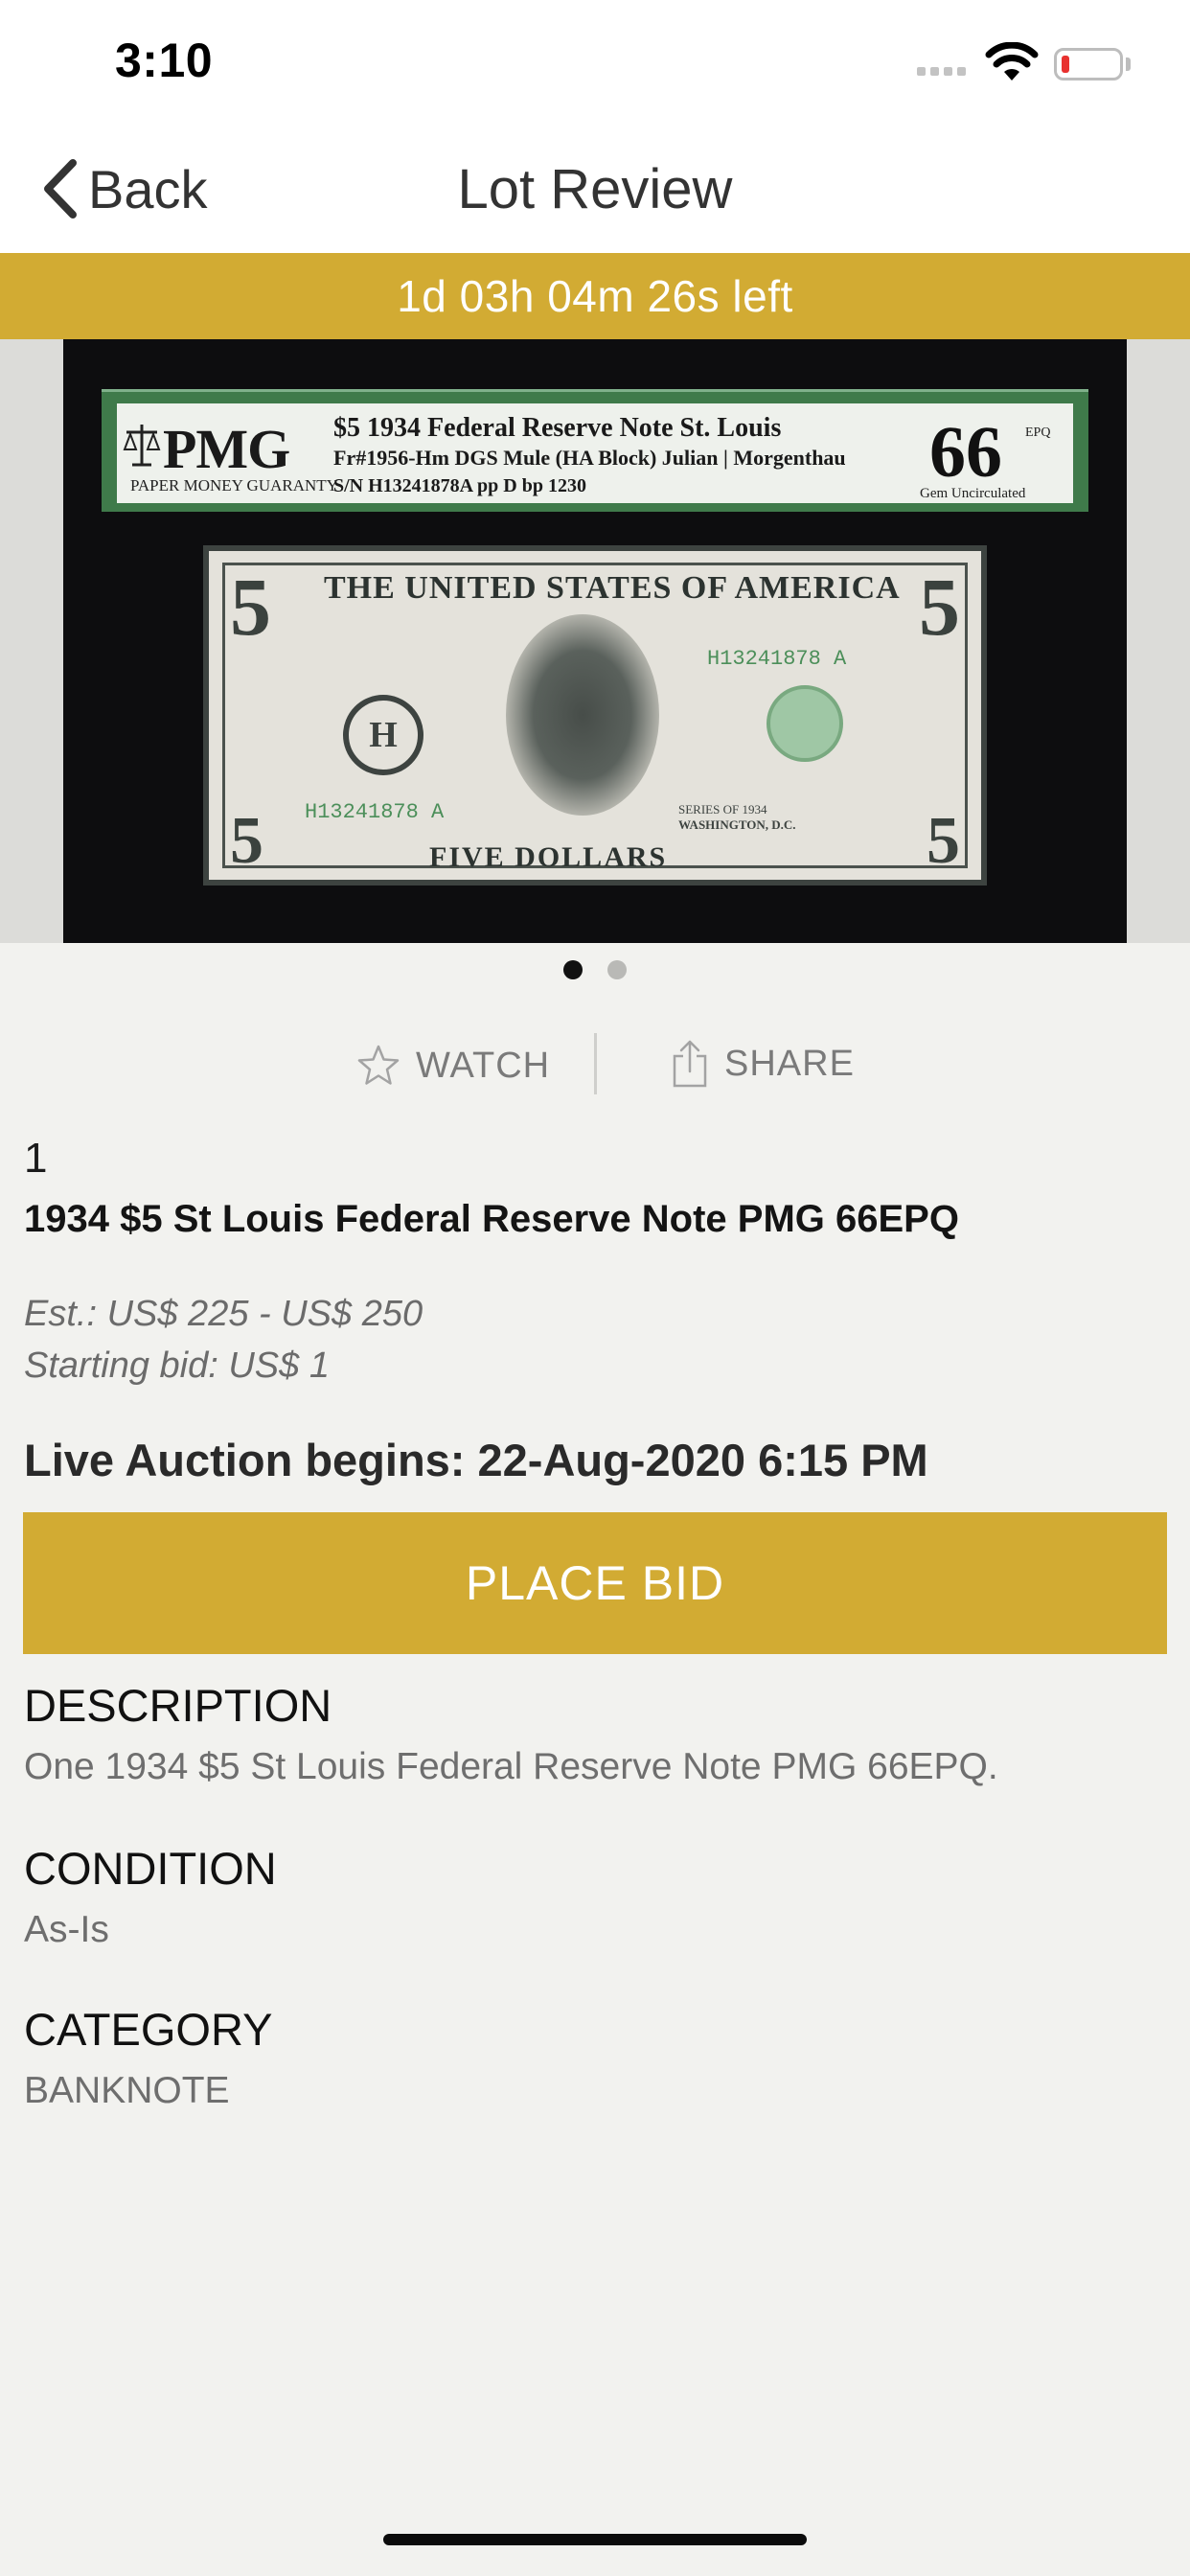 Image resolution: width=1190 pixels, height=2576 pixels. I want to click on lot-actions: WATCH SHARE, so click(595, 1064).